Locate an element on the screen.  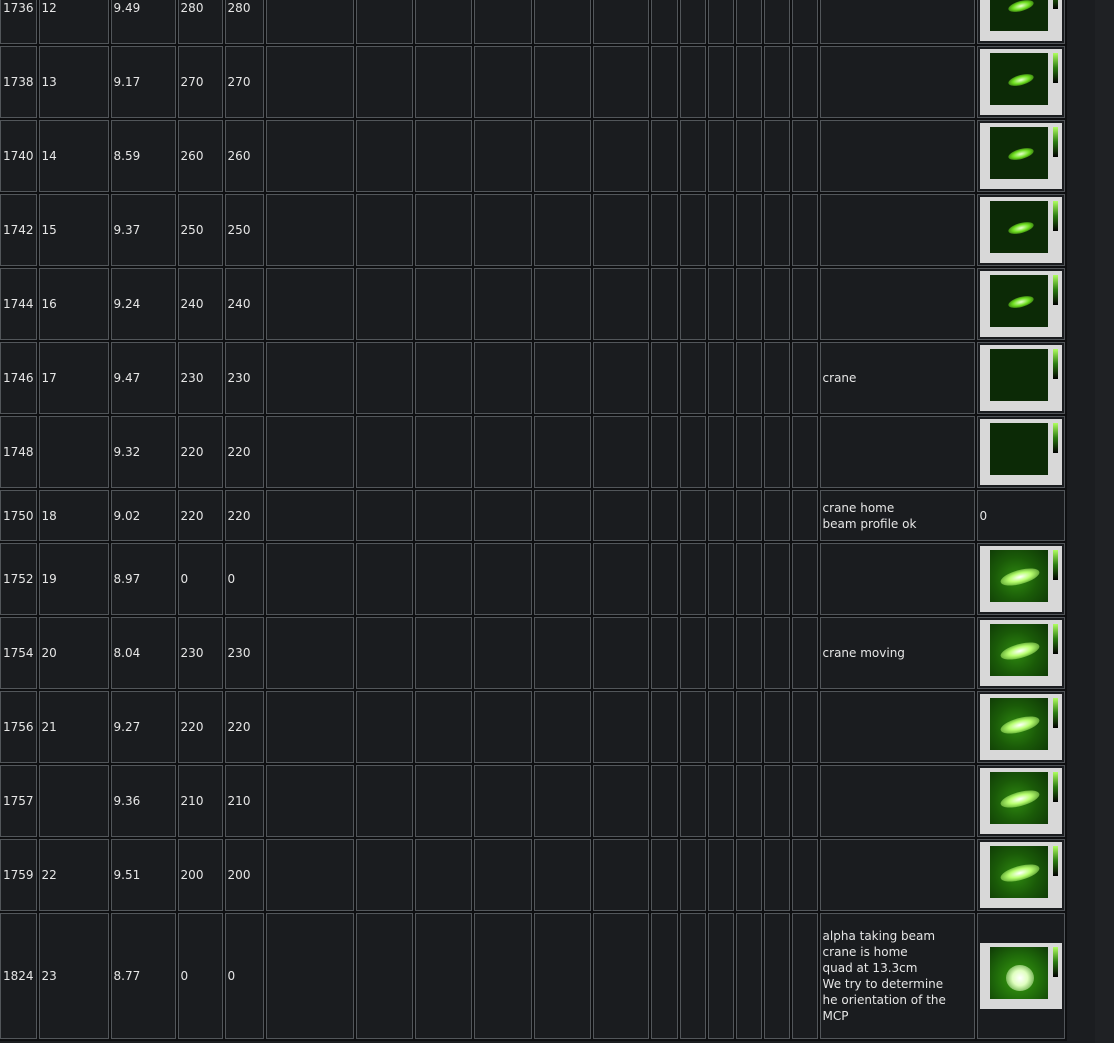
setting-b-cell: 250 is located at coordinates (244, 230).